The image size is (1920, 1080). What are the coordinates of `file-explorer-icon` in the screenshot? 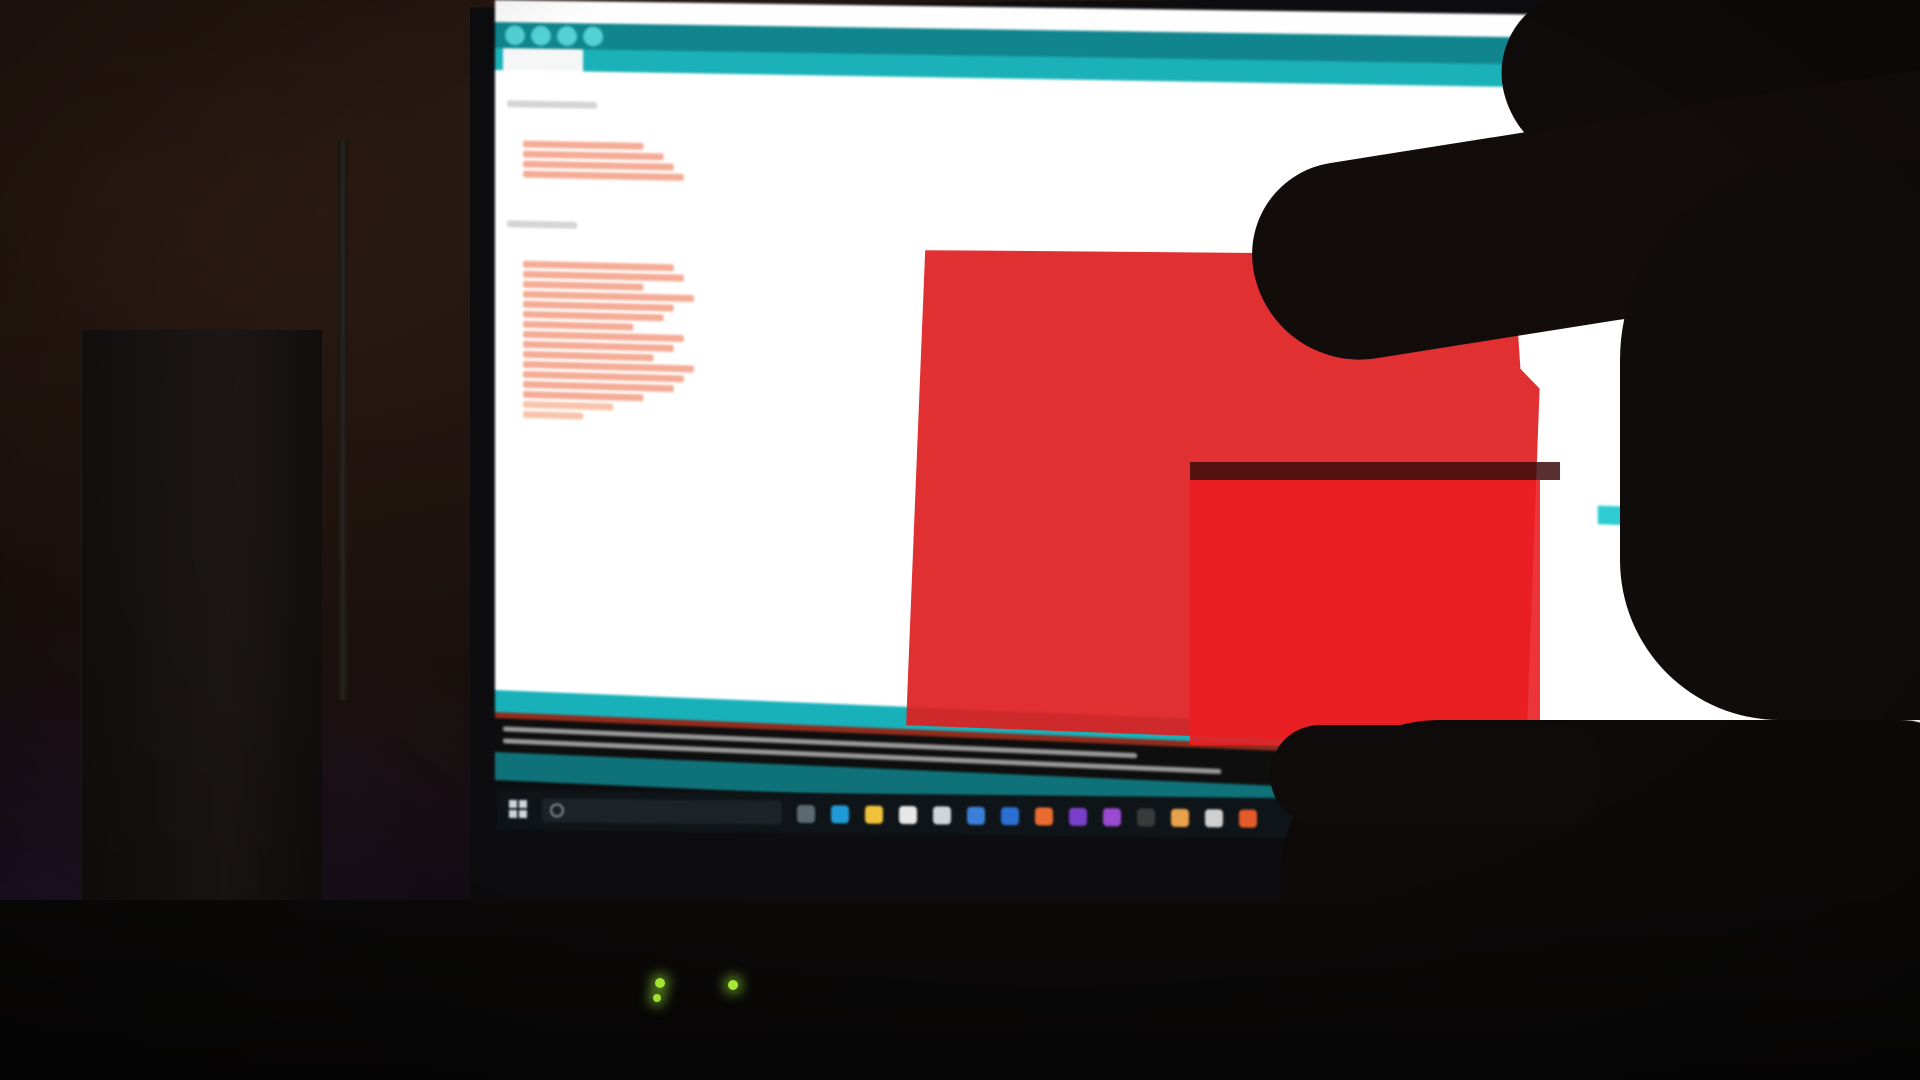 It's located at (874, 814).